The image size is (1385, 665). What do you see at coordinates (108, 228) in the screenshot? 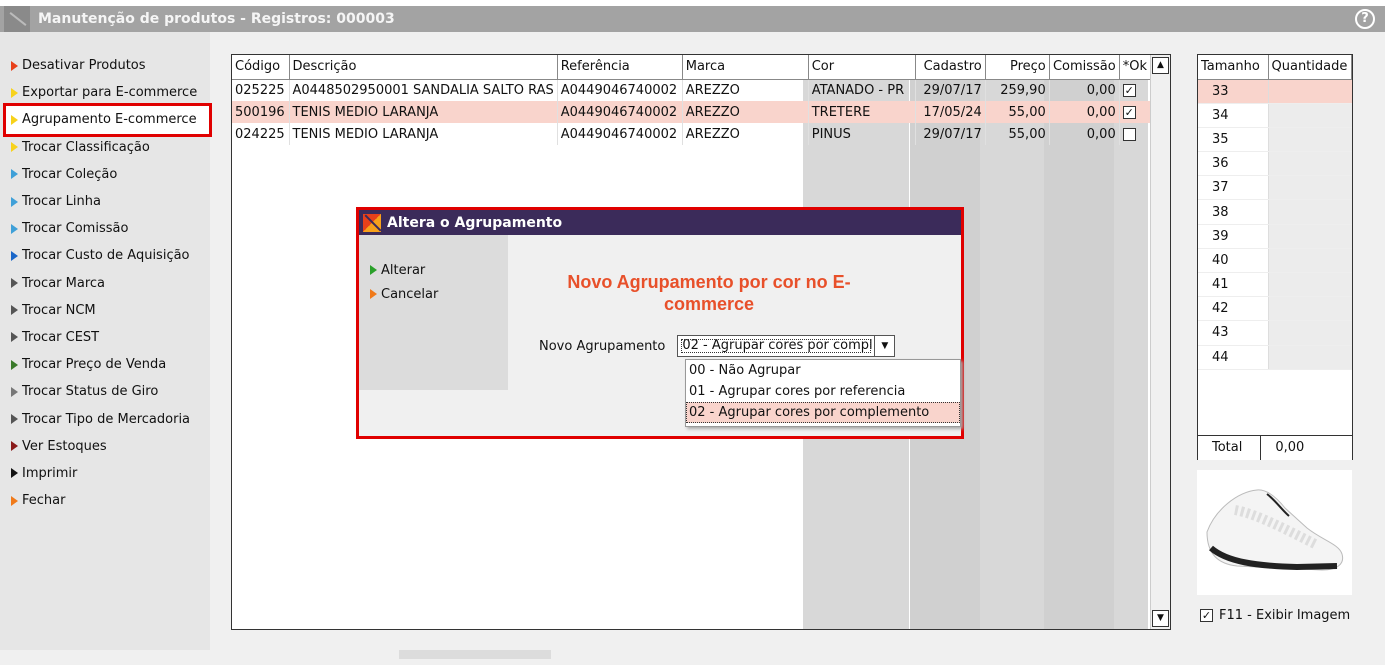
I see `menu-item: Trocar Comissão` at bounding box center [108, 228].